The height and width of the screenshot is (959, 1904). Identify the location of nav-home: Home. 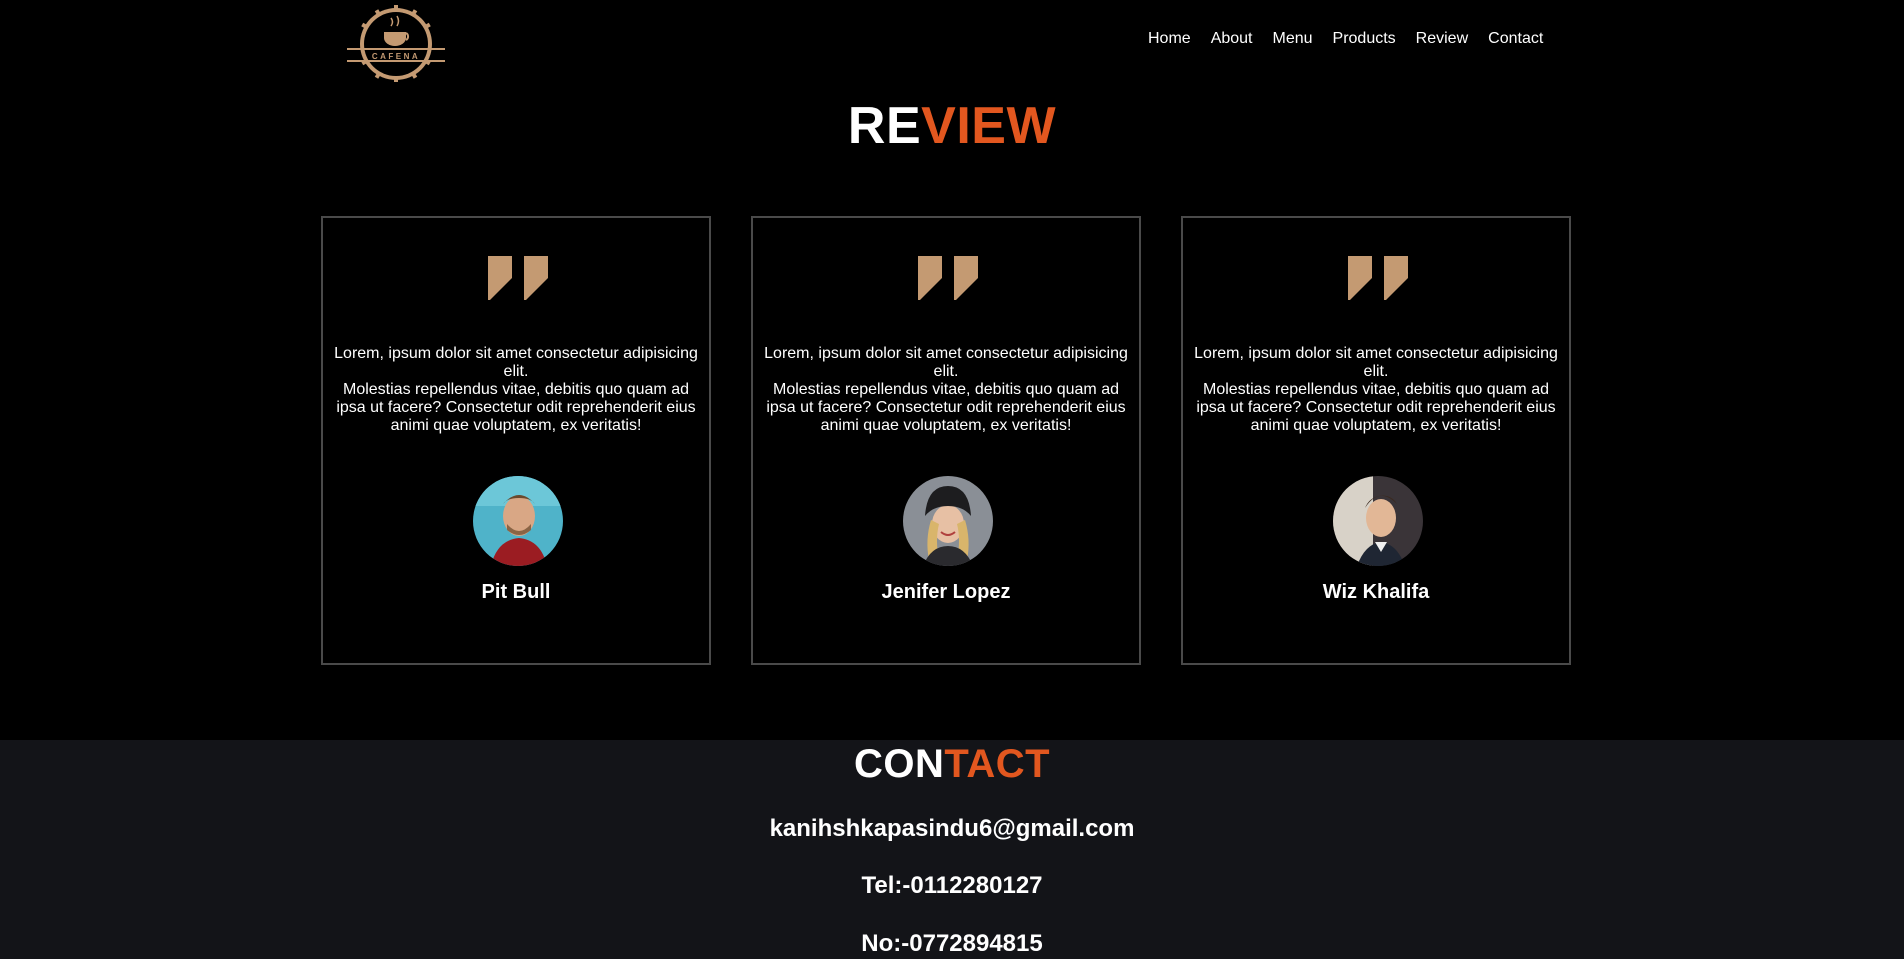
(1169, 39).